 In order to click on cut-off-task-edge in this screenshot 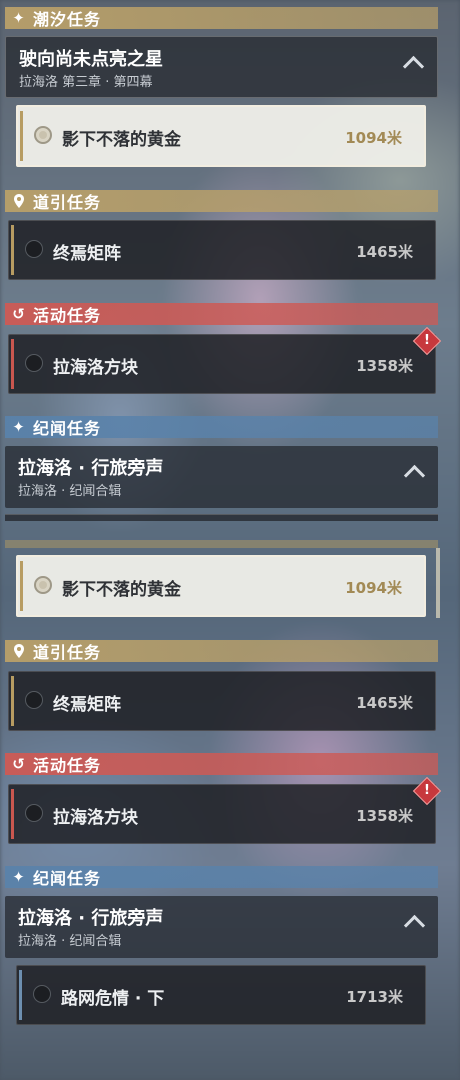, I will do `click(221, 517)`.